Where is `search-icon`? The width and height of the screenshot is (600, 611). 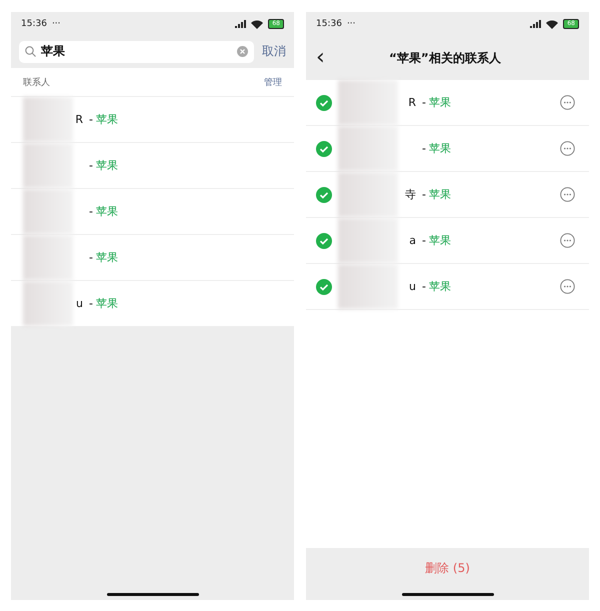
search-icon is located at coordinates (30, 51).